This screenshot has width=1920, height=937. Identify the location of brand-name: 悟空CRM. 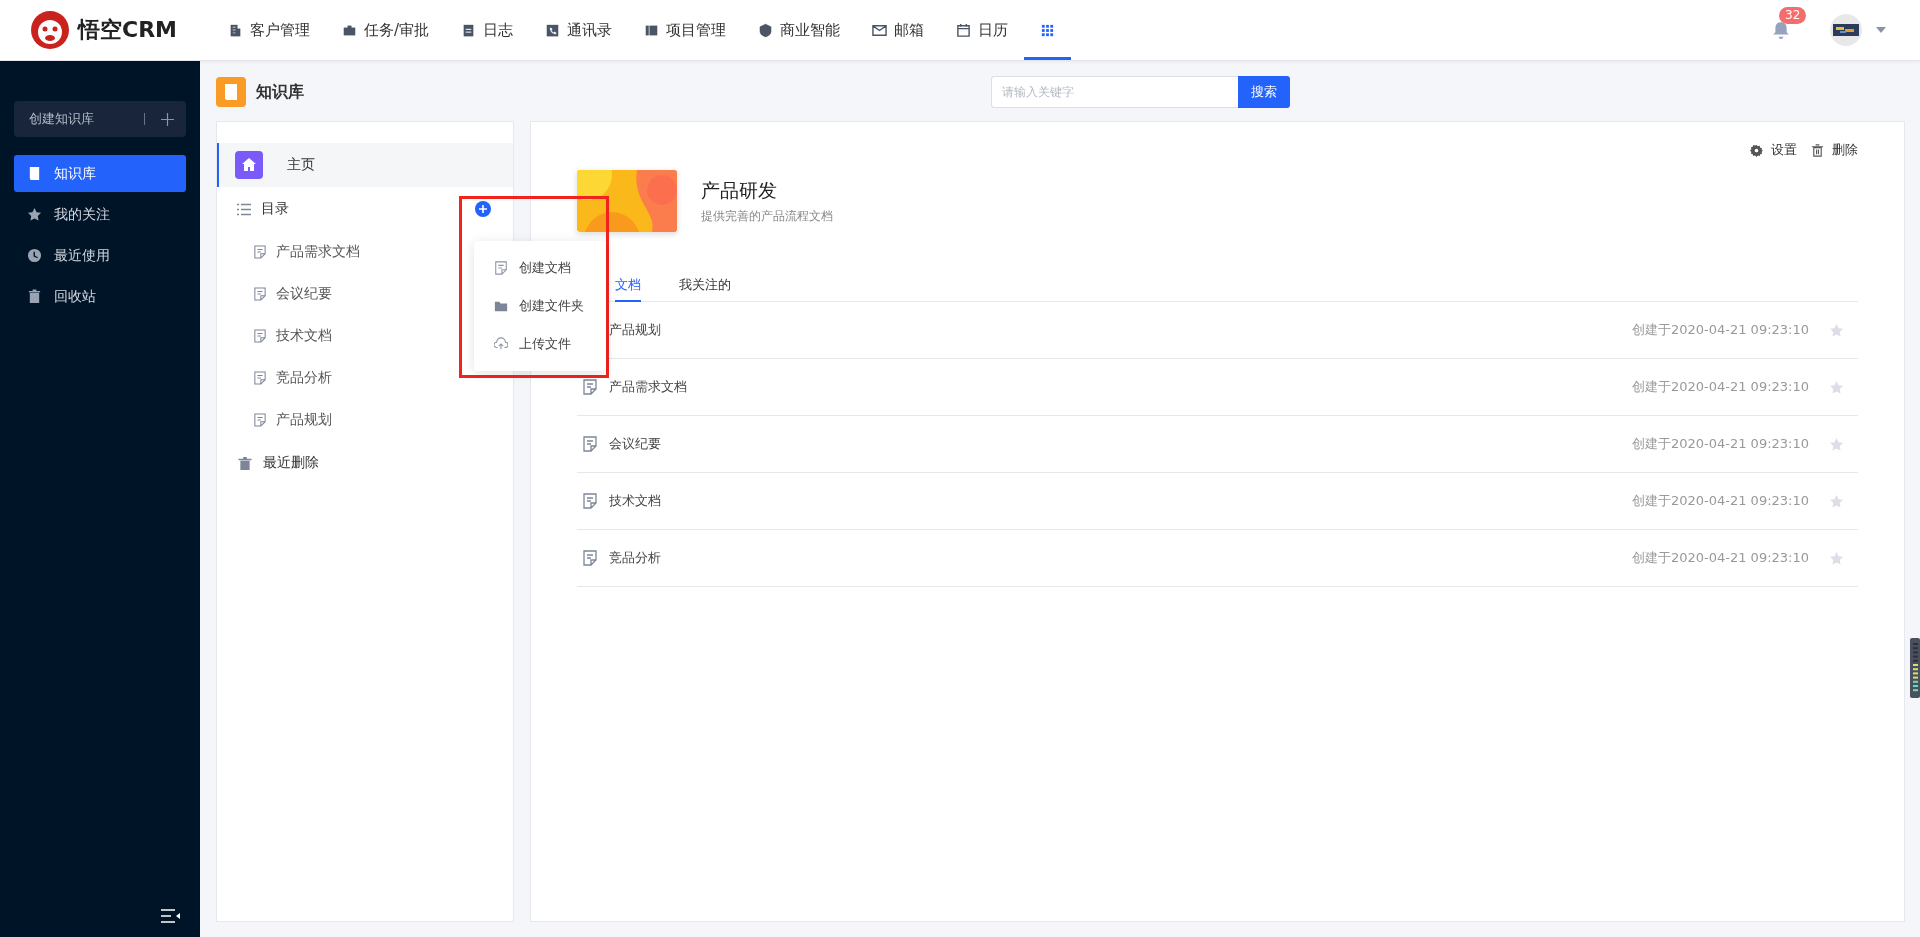
(127, 30).